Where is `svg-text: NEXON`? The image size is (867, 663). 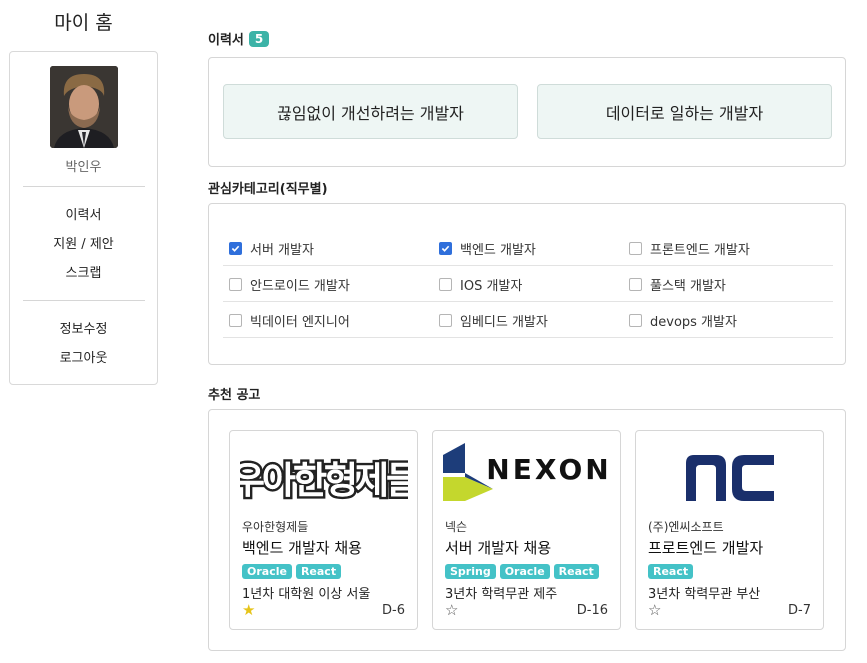 svg-text: NEXON is located at coordinates (548, 469).